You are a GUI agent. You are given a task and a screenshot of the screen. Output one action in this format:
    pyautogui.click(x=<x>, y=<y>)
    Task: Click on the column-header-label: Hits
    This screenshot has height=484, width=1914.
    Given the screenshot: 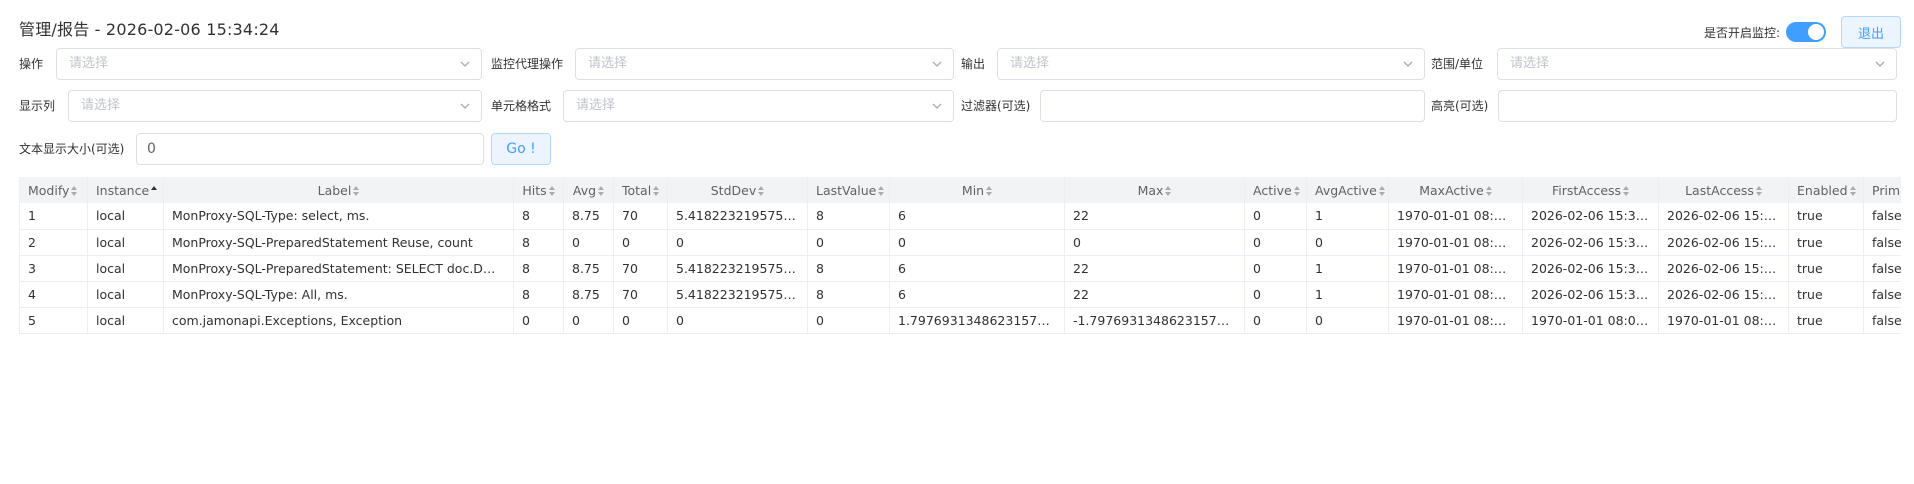 What is the action you would take?
    pyautogui.click(x=534, y=190)
    